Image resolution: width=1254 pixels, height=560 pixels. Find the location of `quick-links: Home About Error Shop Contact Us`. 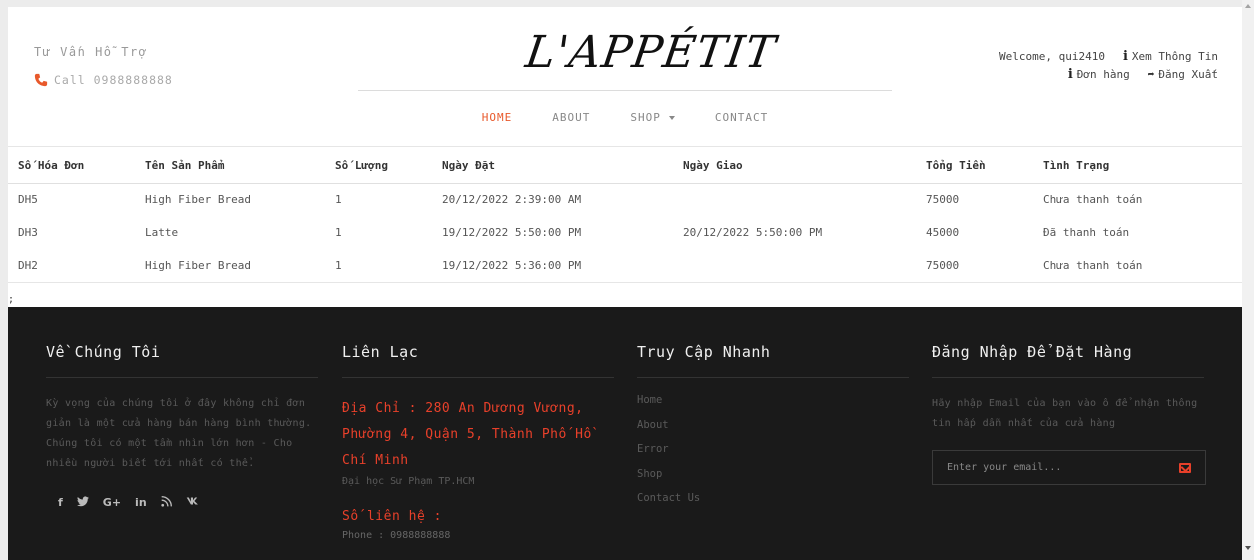

quick-links: Home About Error Shop Contact Us is located at coordinates (773, 455).